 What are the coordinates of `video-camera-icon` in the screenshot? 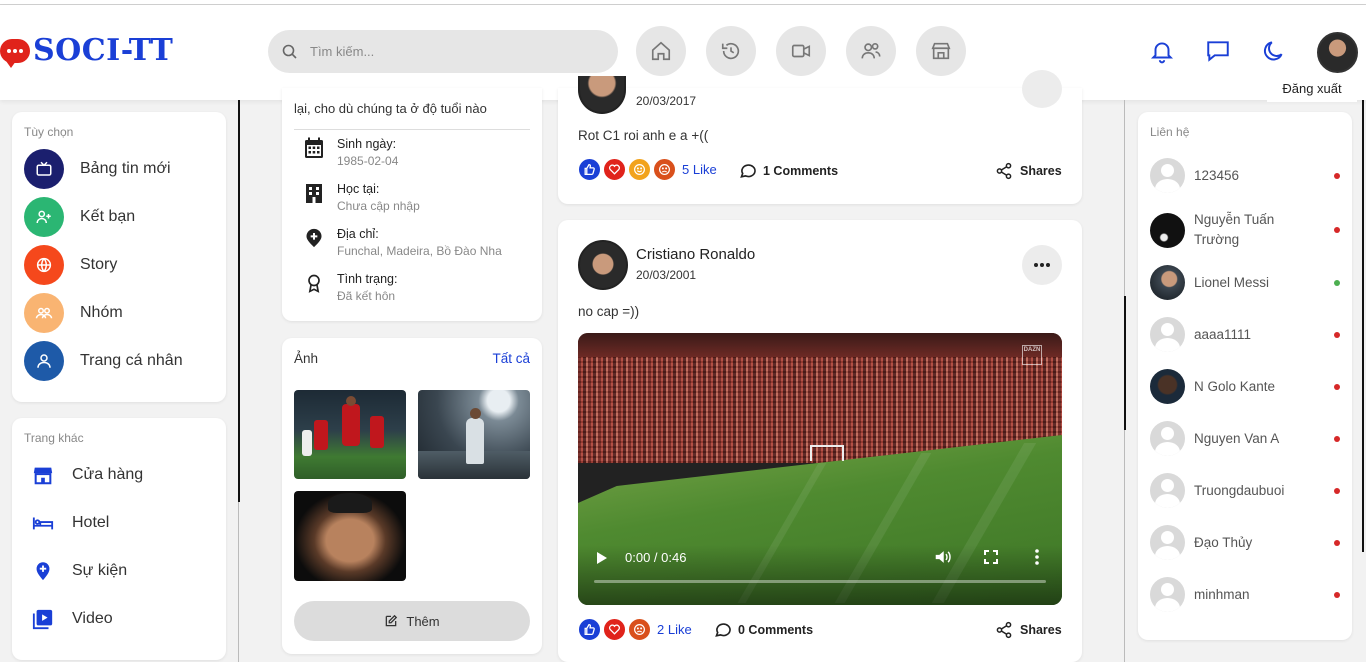 It's located at (801, 51).